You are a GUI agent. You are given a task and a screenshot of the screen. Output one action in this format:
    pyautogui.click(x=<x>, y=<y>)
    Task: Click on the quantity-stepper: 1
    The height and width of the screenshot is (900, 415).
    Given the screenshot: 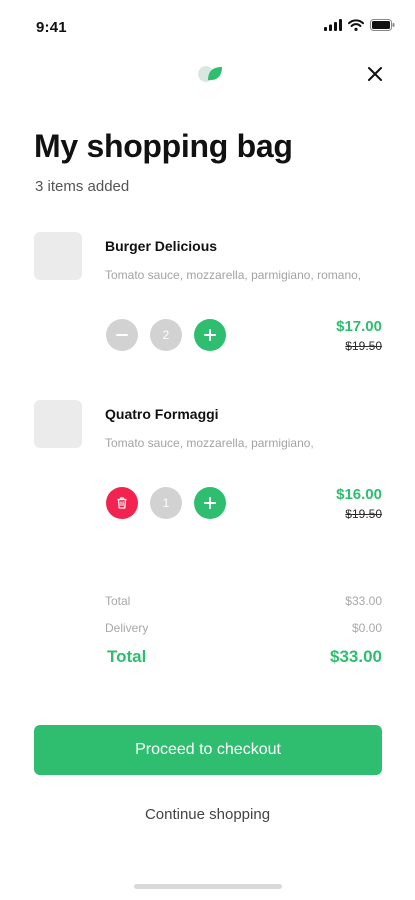 What is the action you would take?
    pyautogui.click(x=166, y=503)
    